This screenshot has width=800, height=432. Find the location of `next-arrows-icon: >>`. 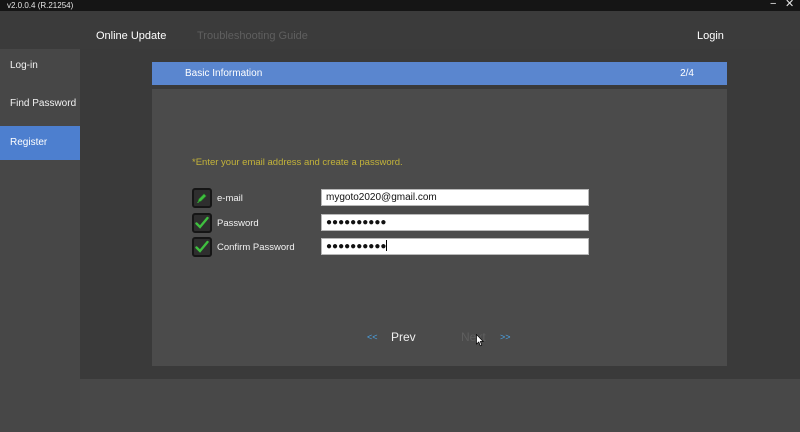

next-arrows-icon: >> is located at coordinates (505, 337).